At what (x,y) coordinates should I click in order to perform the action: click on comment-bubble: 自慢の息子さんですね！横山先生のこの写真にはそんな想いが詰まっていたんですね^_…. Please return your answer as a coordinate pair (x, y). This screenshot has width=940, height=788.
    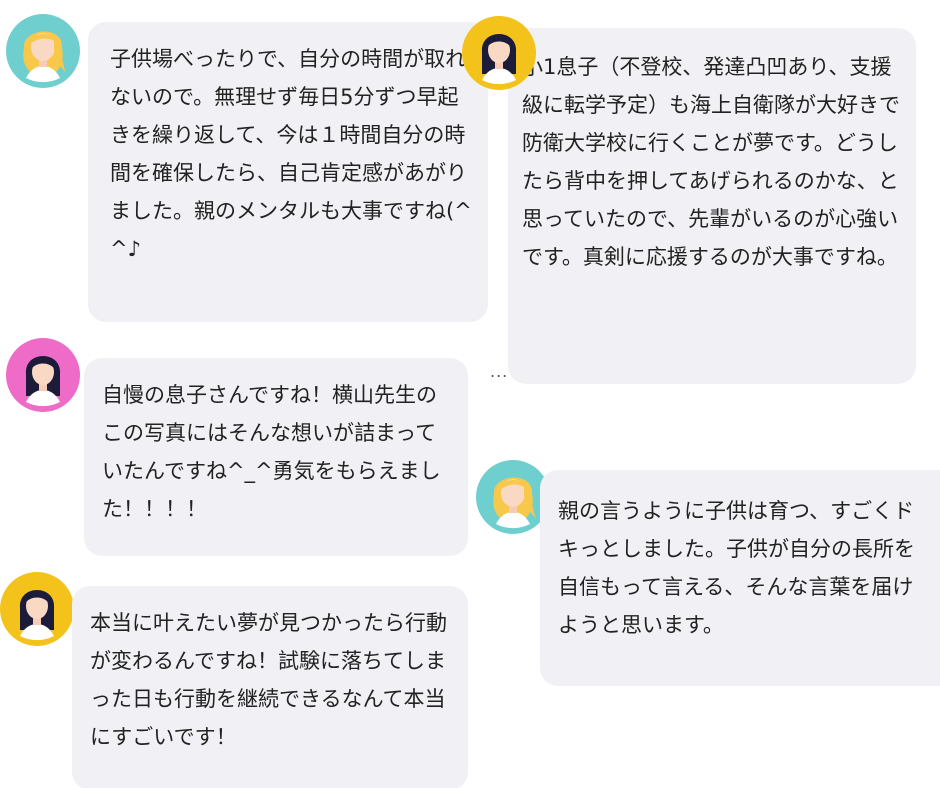
    Looking at the image, I should click on (276, 457).